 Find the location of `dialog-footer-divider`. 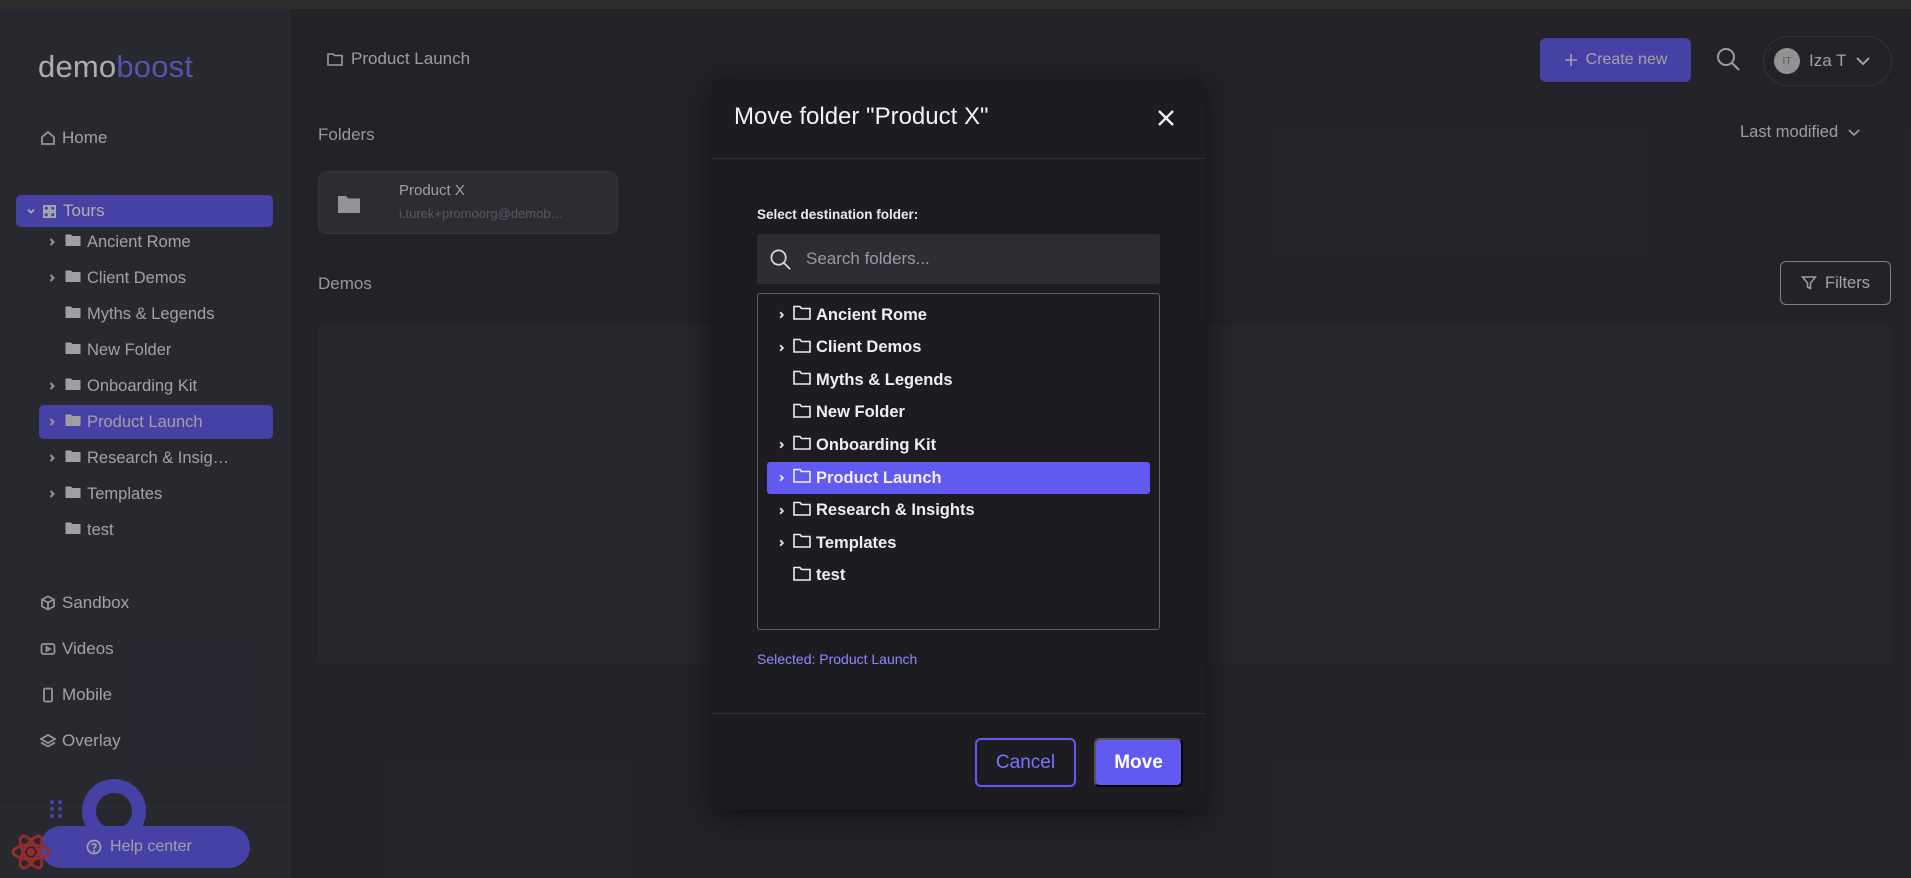

dialog-footer-divider is located at coordinates (958, 713).